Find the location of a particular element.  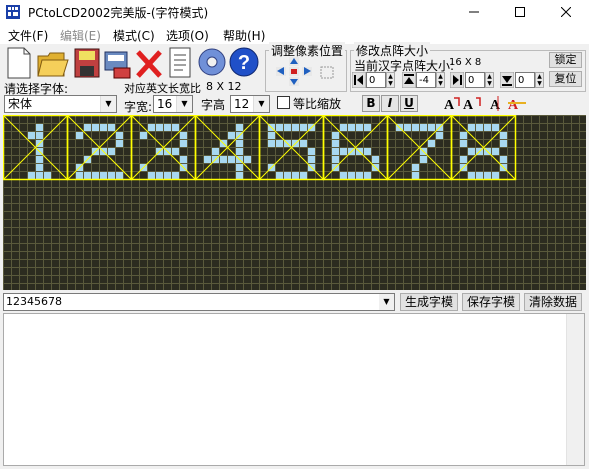

mirror-vertical-icon: A is located at coordinates (517, 105).